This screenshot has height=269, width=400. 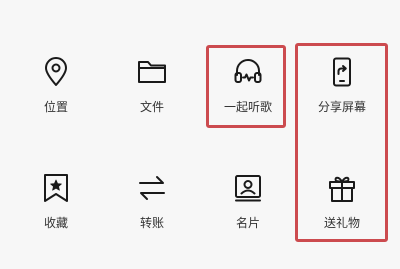 What do you see at coordinates (151, 223) in the screenshot?
I see `transfer-label: 转账` at bounding box center [151, 223].